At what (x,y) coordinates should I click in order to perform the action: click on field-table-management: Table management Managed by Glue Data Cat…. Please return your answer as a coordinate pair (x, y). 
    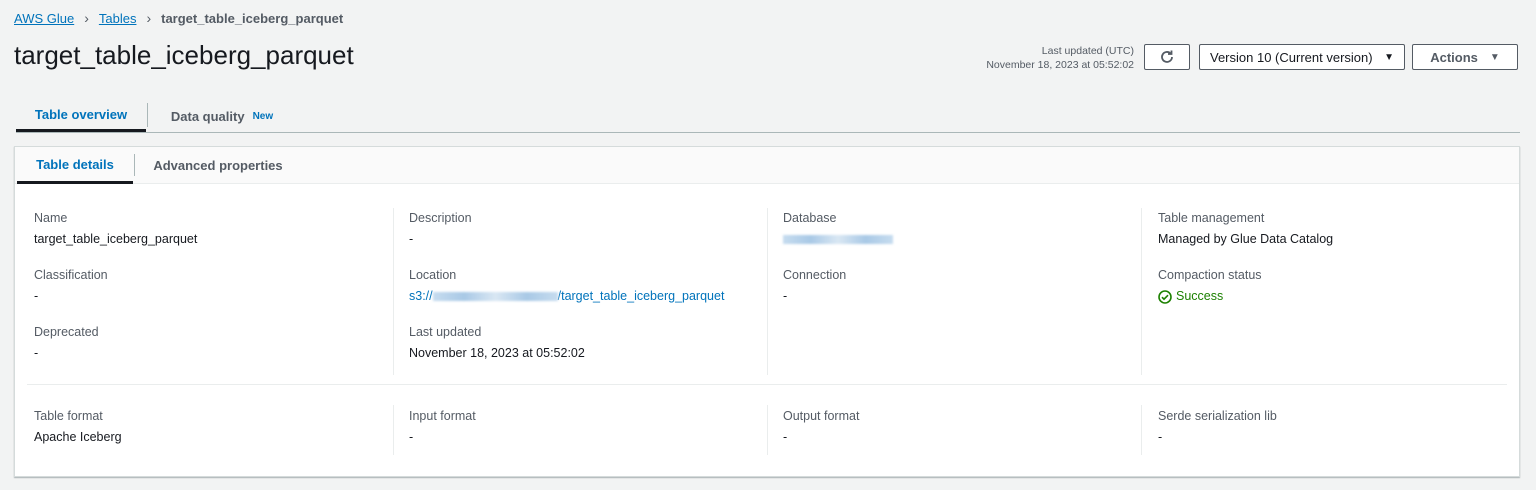
    Looking at the image, I should click on (1246, 228).